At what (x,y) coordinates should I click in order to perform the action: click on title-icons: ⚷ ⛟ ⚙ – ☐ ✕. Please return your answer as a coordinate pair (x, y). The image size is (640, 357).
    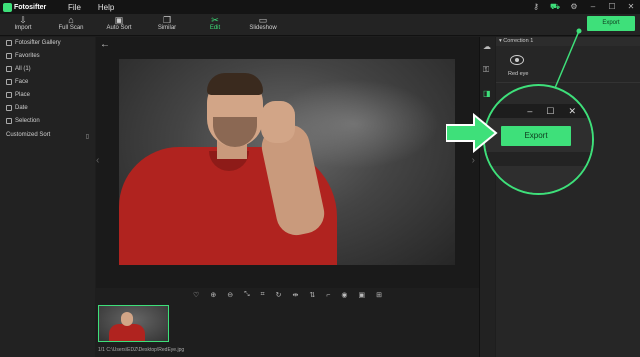
    Looking at the image, I should click on (583, 7).